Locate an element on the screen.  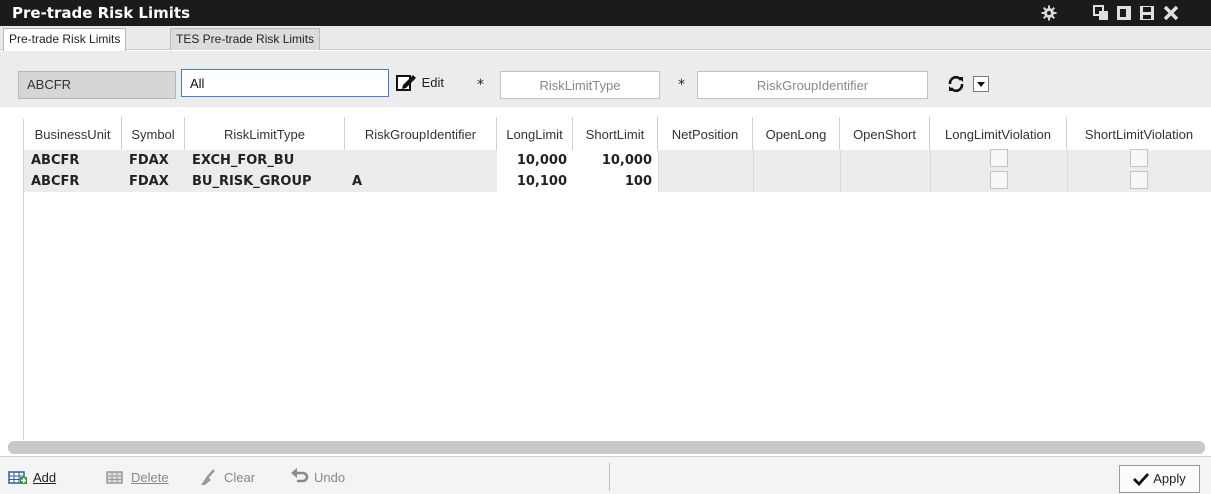
risk-group-identifier-input is located at coordinates (812, 85).